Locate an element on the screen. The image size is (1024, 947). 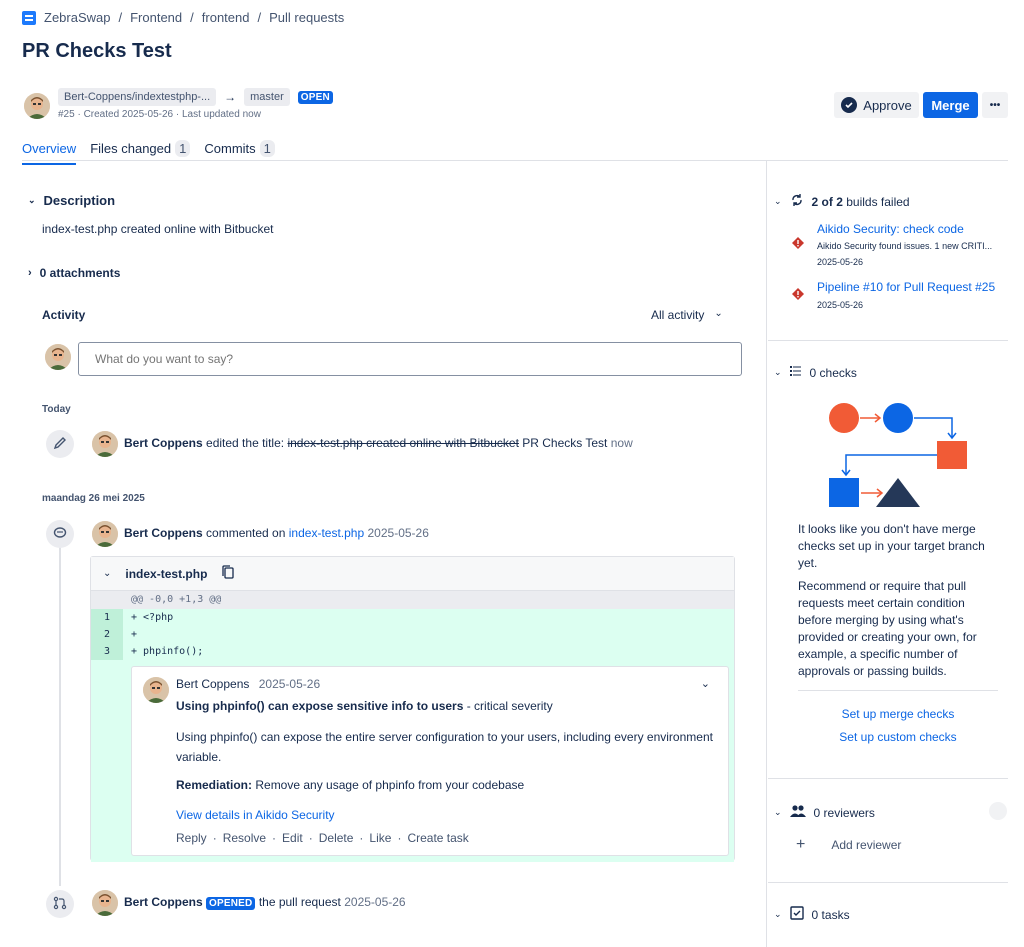
comment-icon is located at coordinates (60, 534).